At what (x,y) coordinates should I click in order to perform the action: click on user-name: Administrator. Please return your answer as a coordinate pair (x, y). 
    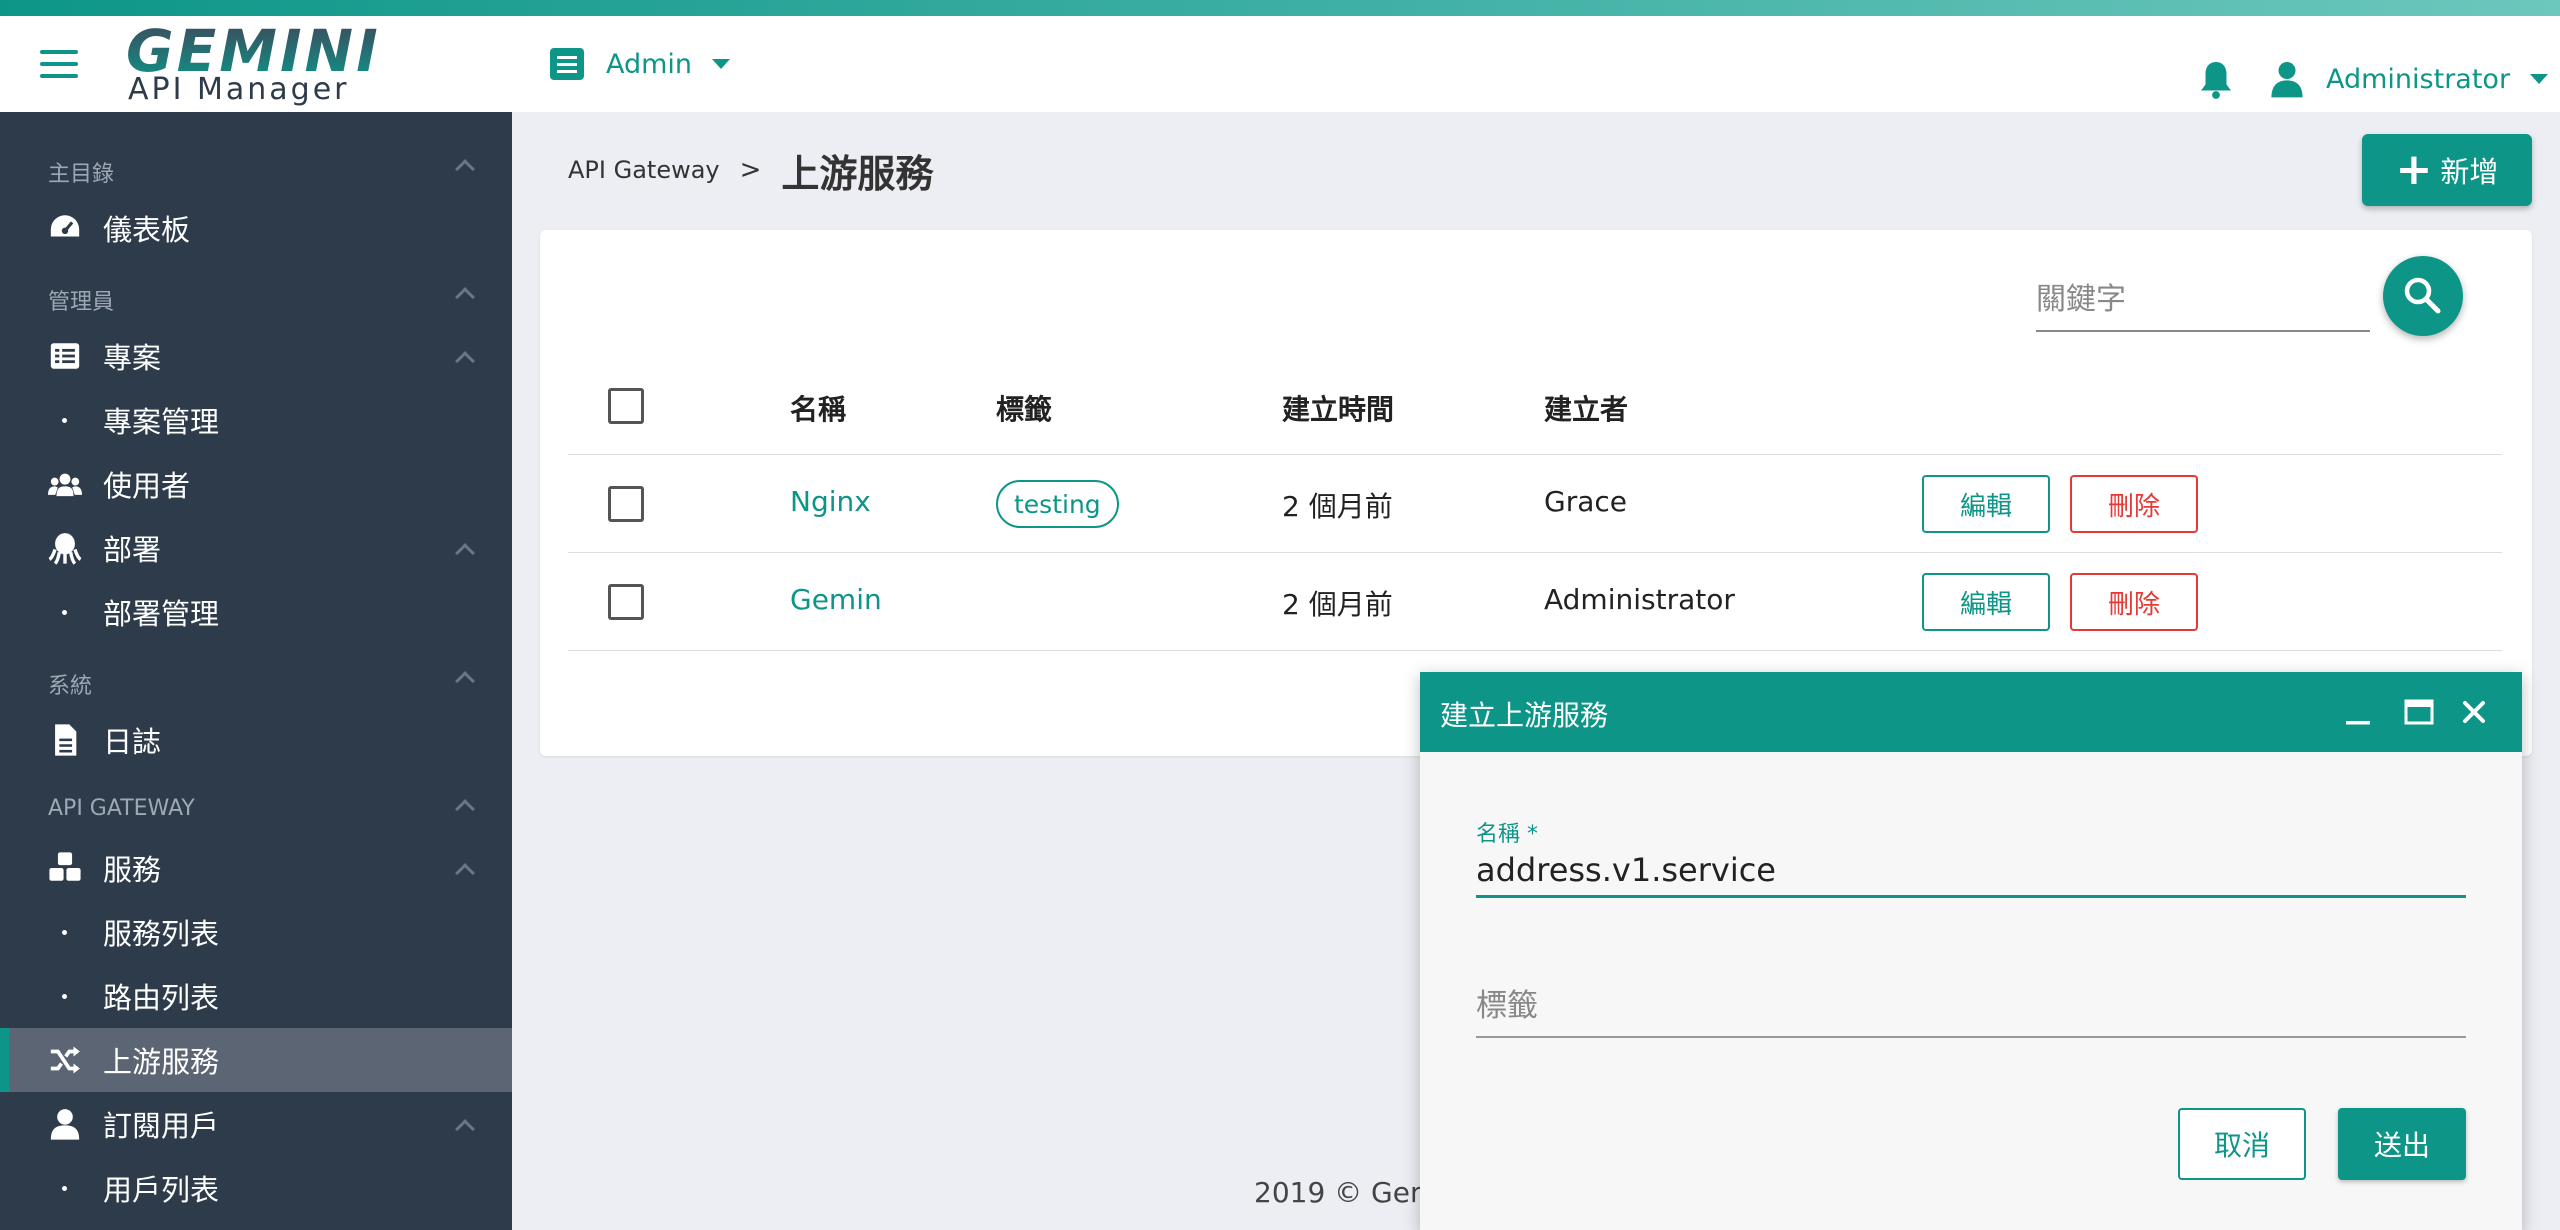
    Looking at the image, I should click on (2418, 79).